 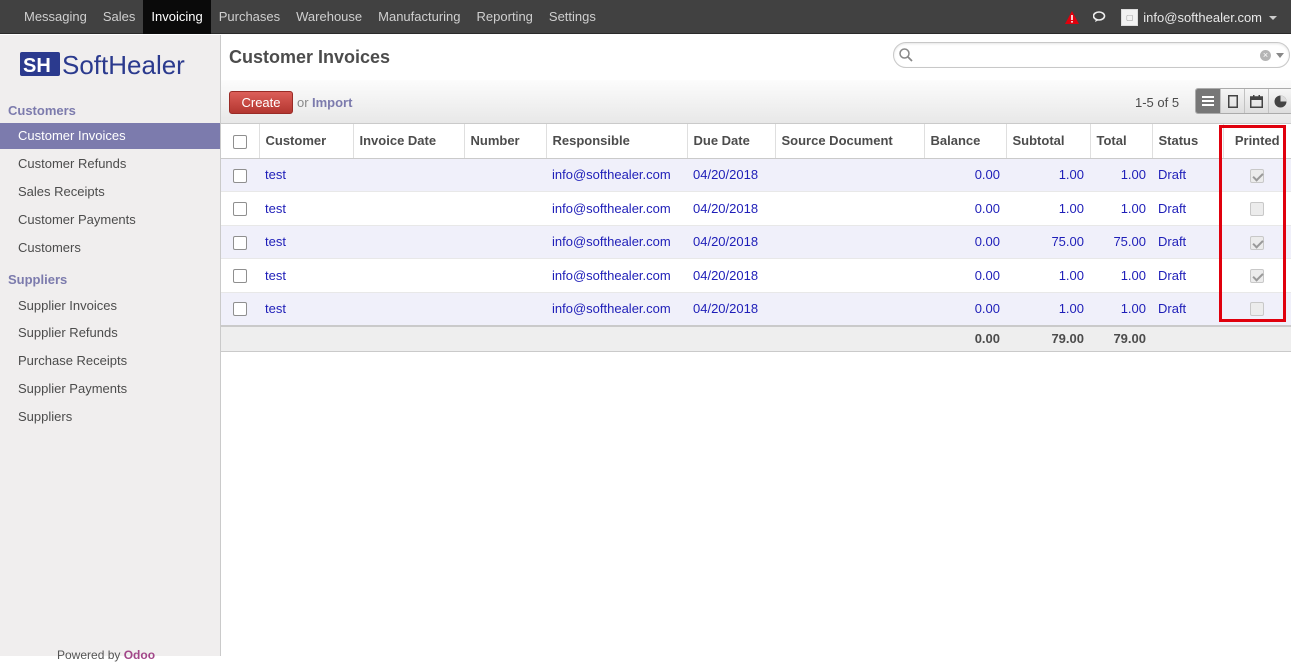 I want to click on sidebar-item-purchase-receipts: Purchase Receipts, so click(x=110, y=361).